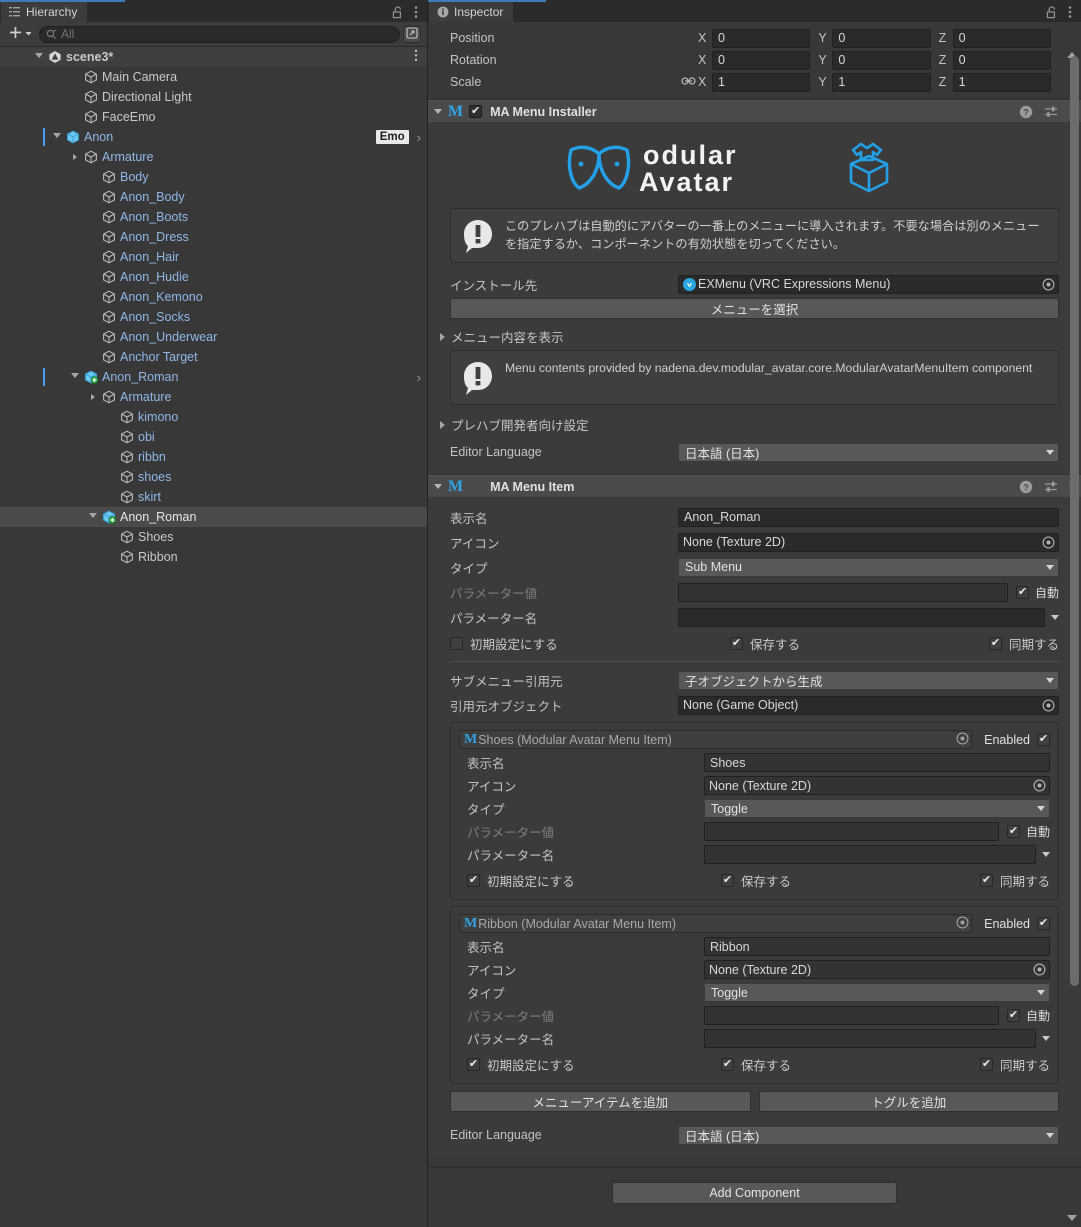 This screenshot has height=1227, width=1081. What do you see at coordinates (877, 763) in the screenshot?
I see `child-display-name-input: Shoes` at bounding box center [877, 763].